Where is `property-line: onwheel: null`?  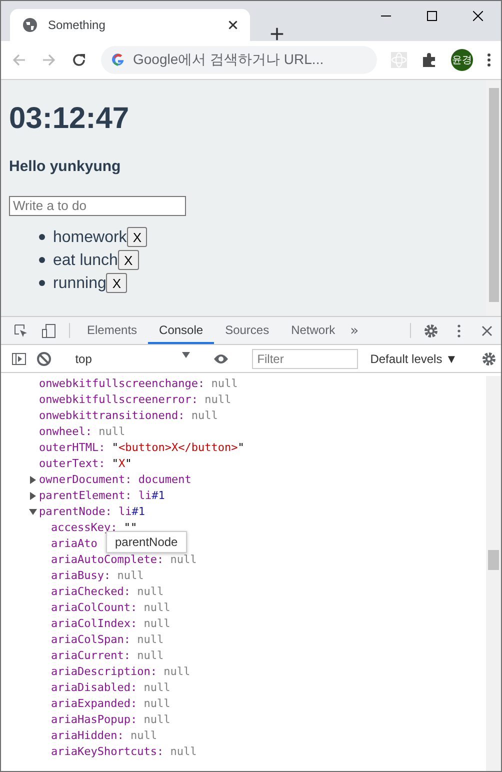
property-line: onwheel: null is located at coordinates (82, 432).